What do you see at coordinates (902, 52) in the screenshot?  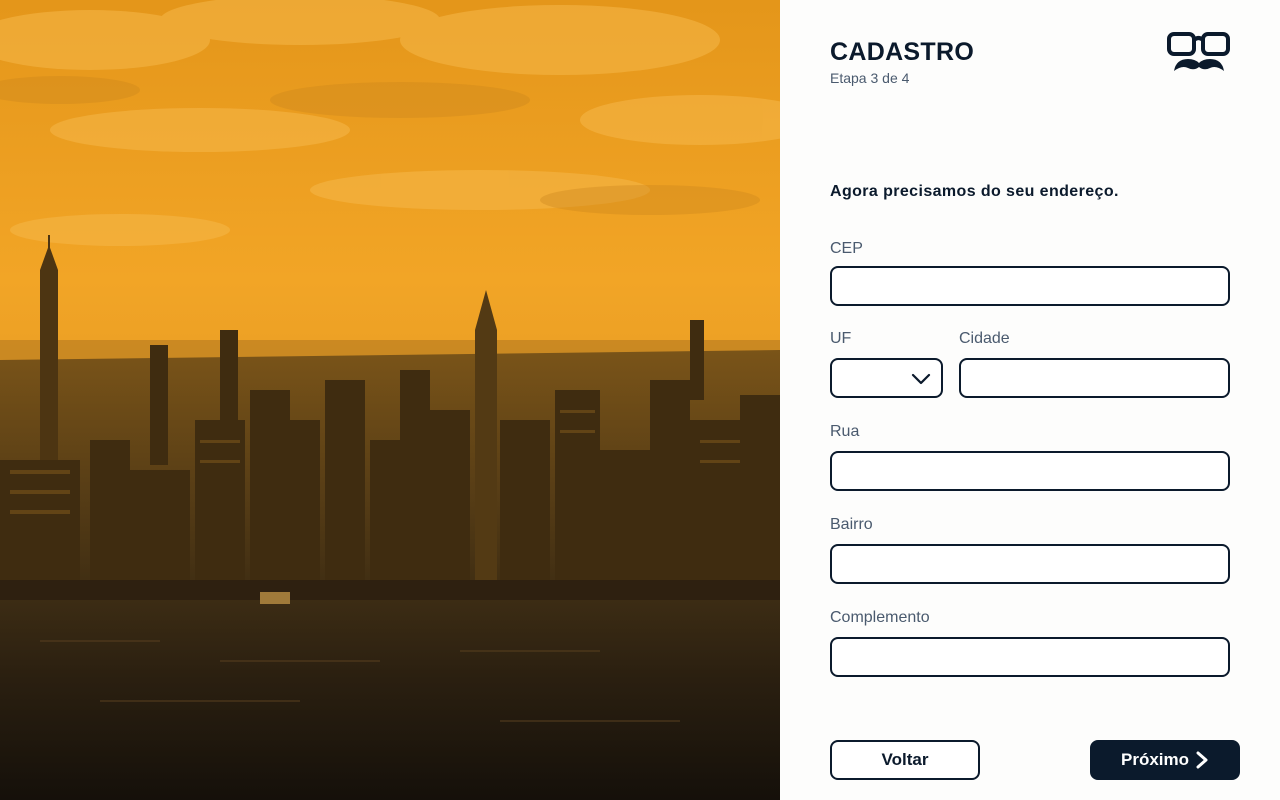 I see `page-title: CADASTRO` at bounding box center [902, 52].